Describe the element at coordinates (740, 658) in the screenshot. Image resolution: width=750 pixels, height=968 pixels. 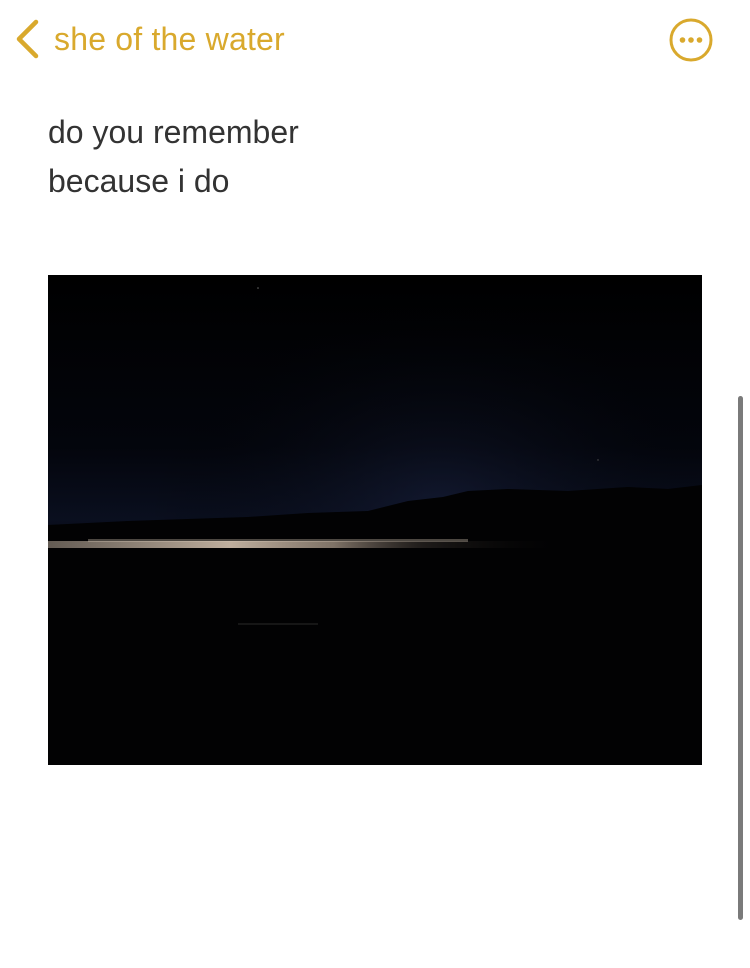
I see `scrollbar` at that location.